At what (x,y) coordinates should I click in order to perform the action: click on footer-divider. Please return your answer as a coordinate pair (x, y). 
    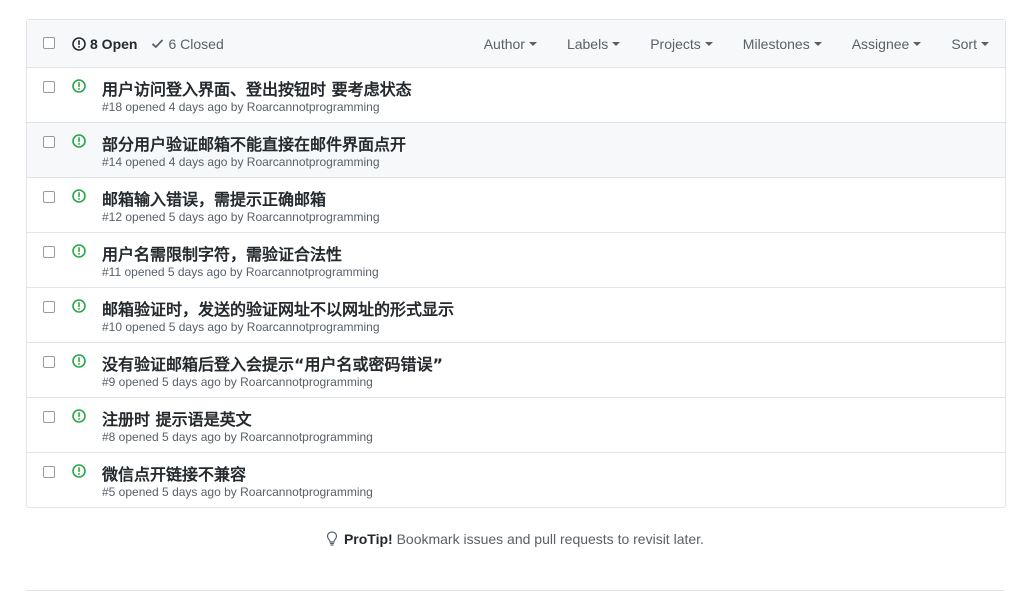
    Looking at the image, I should click on (515, 590).